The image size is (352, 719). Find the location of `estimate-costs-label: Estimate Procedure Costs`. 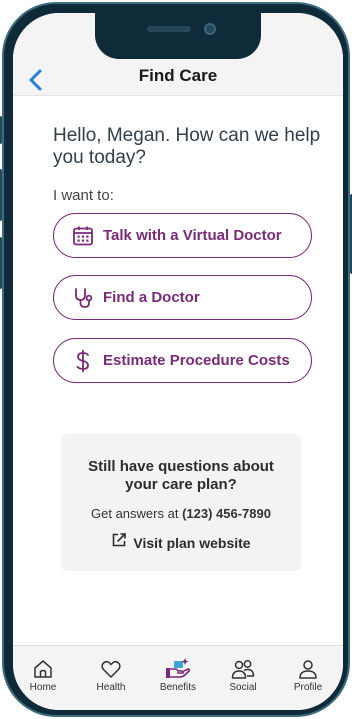

estimate-costs-label: Estimate Procedure Costs is located at coordinates (196, 360).